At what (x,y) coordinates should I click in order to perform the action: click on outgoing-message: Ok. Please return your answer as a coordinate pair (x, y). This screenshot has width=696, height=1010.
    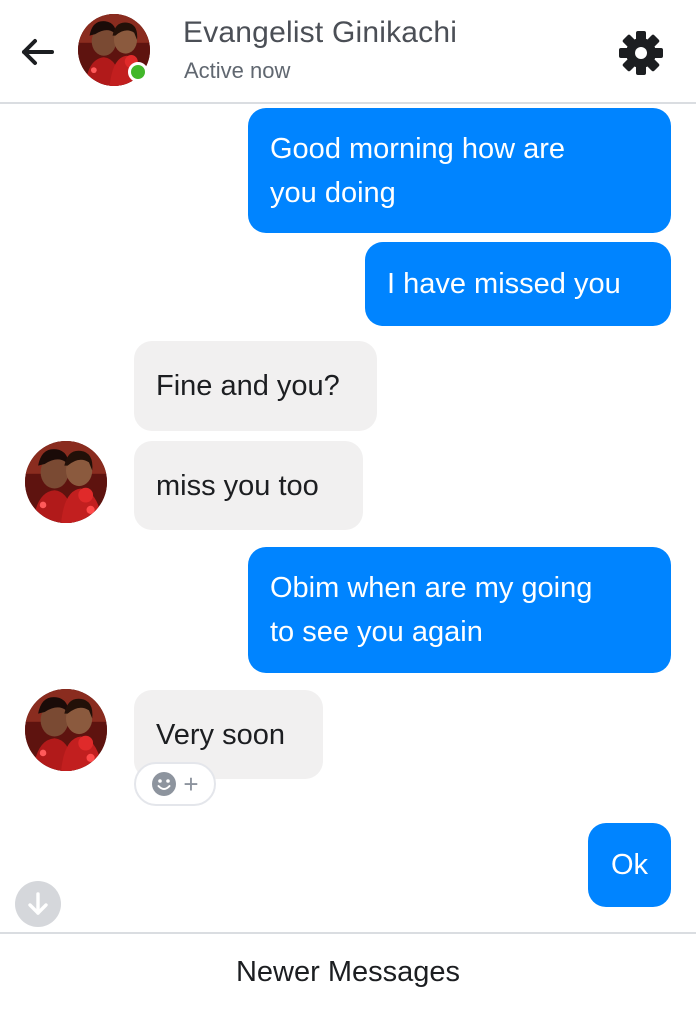
    Looking at the image, I should click on (629, 865).